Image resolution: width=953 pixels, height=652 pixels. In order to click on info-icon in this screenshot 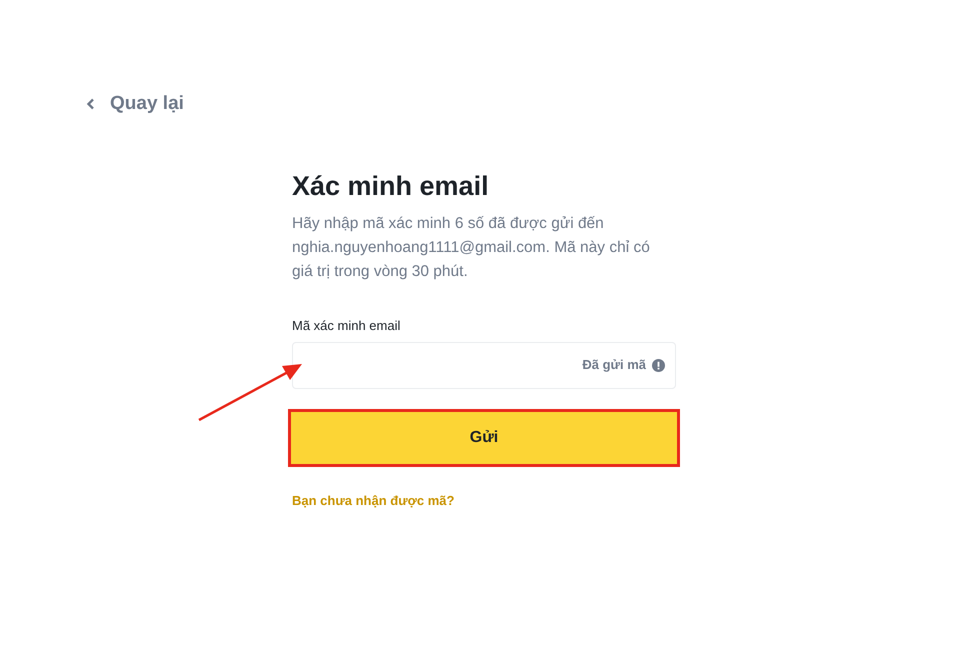, I will do `click(658, 365)`.